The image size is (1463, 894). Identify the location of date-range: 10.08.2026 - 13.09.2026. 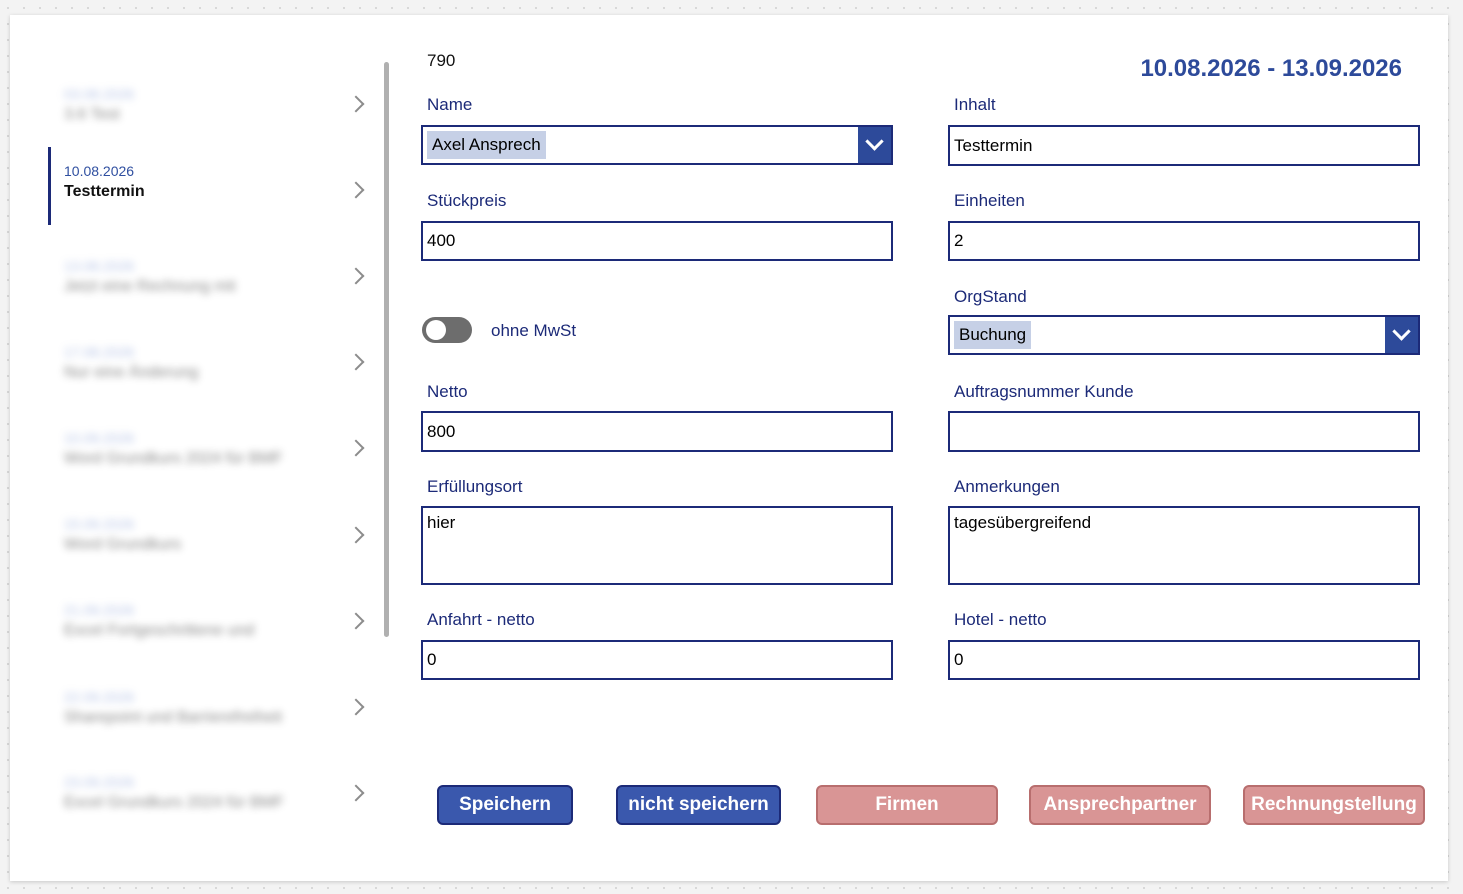
(1271, 68).